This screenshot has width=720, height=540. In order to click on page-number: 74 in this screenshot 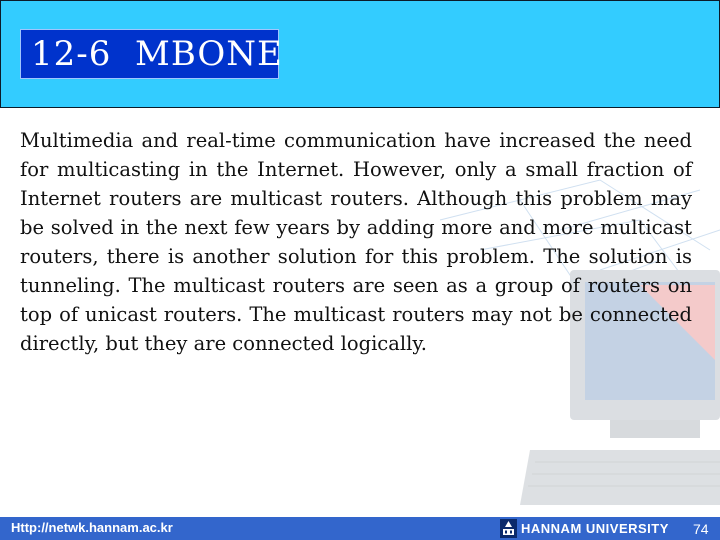, I will do `click(701, 529)`.